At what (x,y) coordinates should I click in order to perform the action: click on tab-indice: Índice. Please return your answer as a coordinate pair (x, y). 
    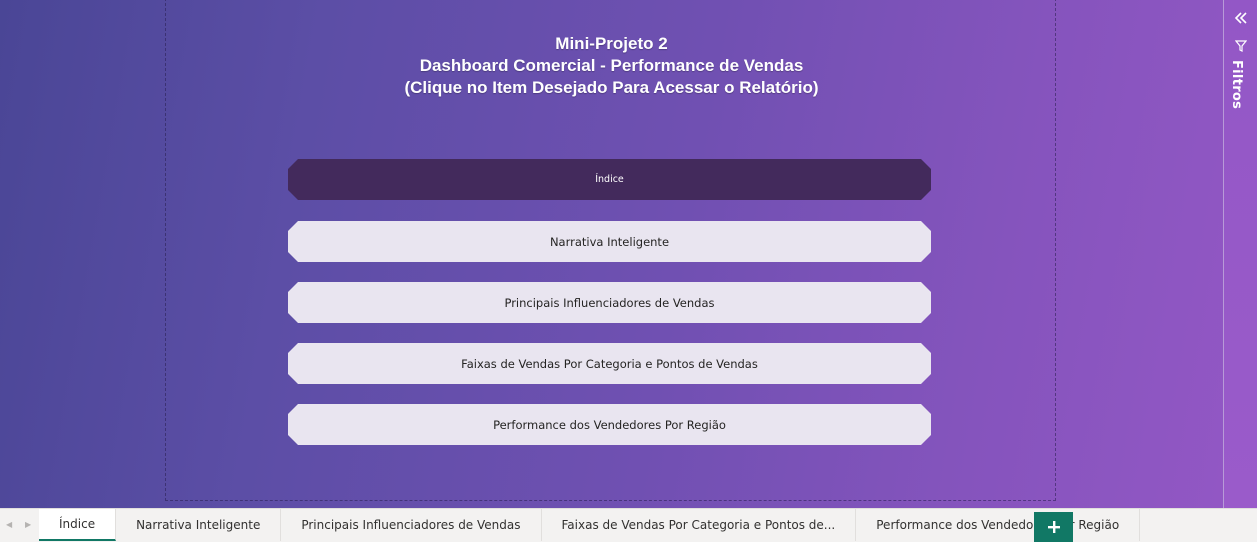
    Looking at the image, I should click on (78, 525).